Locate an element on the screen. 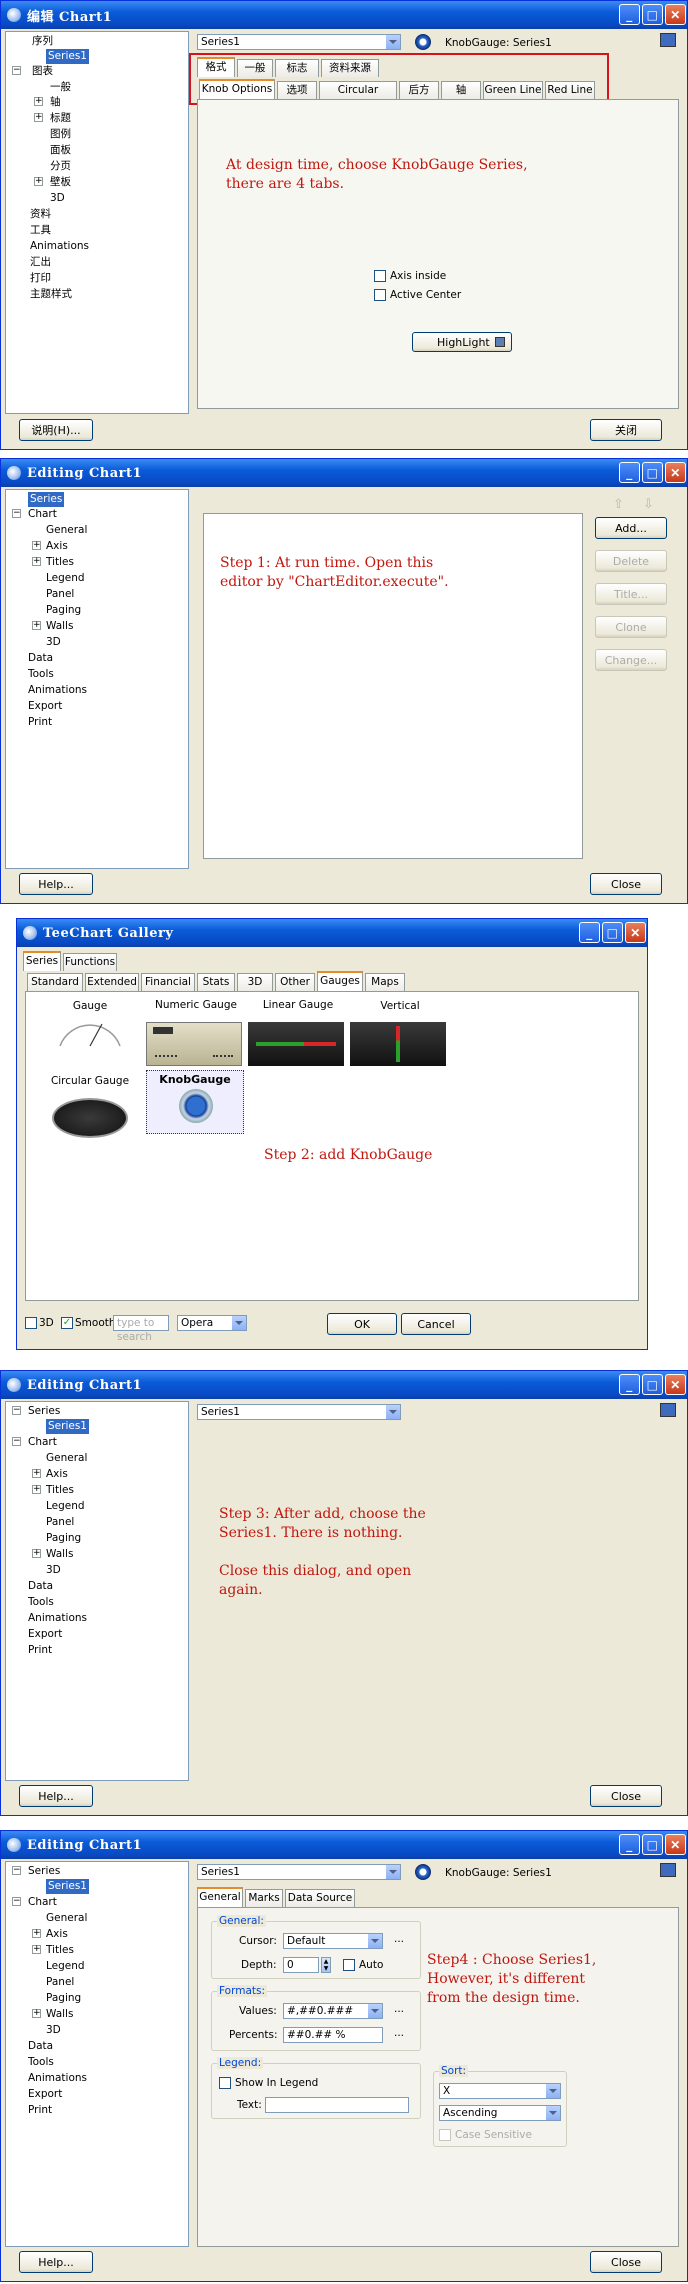 Image resolution: width=688 pixels, height=2284 pixels. tab-series: Series is located at coordinates (42, 961).